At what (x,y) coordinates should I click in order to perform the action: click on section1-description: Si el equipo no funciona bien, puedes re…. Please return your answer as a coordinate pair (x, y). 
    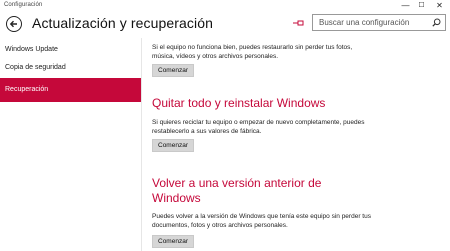
    Looking at the image, I should click on (252, 52).